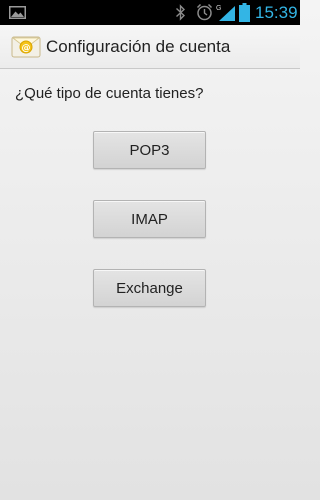 The height and width of the screenshot is (500, 320). I want to click on exchange-button: Exchange, so click(149, 288).